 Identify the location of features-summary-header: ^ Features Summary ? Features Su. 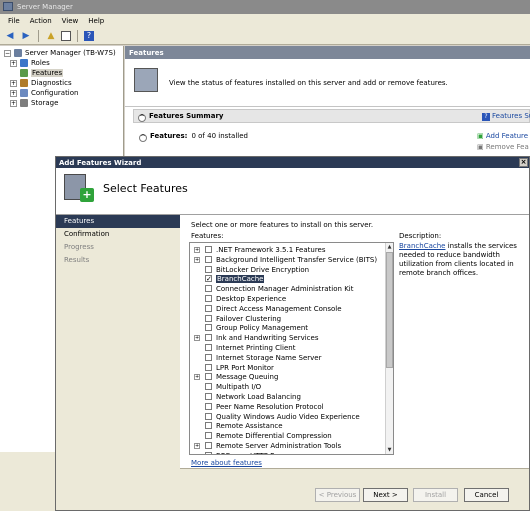
(331, 116).